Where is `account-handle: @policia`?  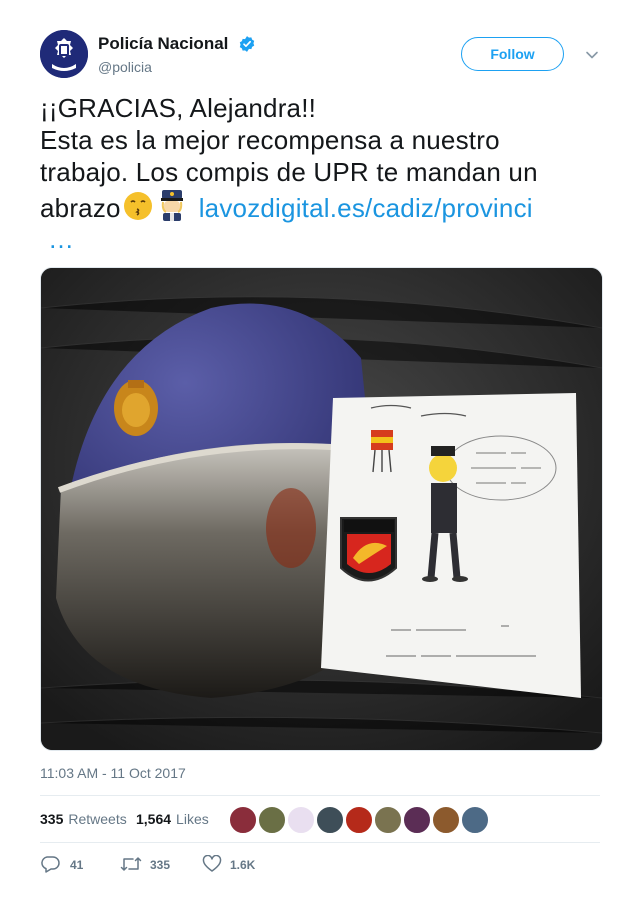 account-handle: @policia is located at coordinates (177, 67).